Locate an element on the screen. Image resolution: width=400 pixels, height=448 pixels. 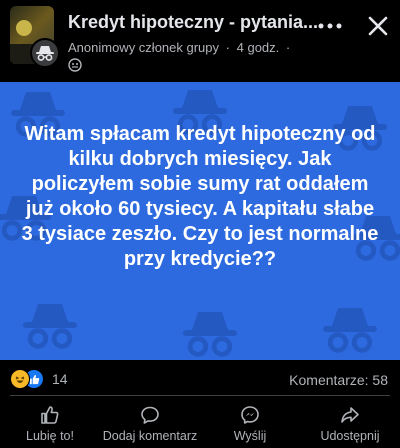
post-time: 4 godz. is located at coordinates (258, 47).